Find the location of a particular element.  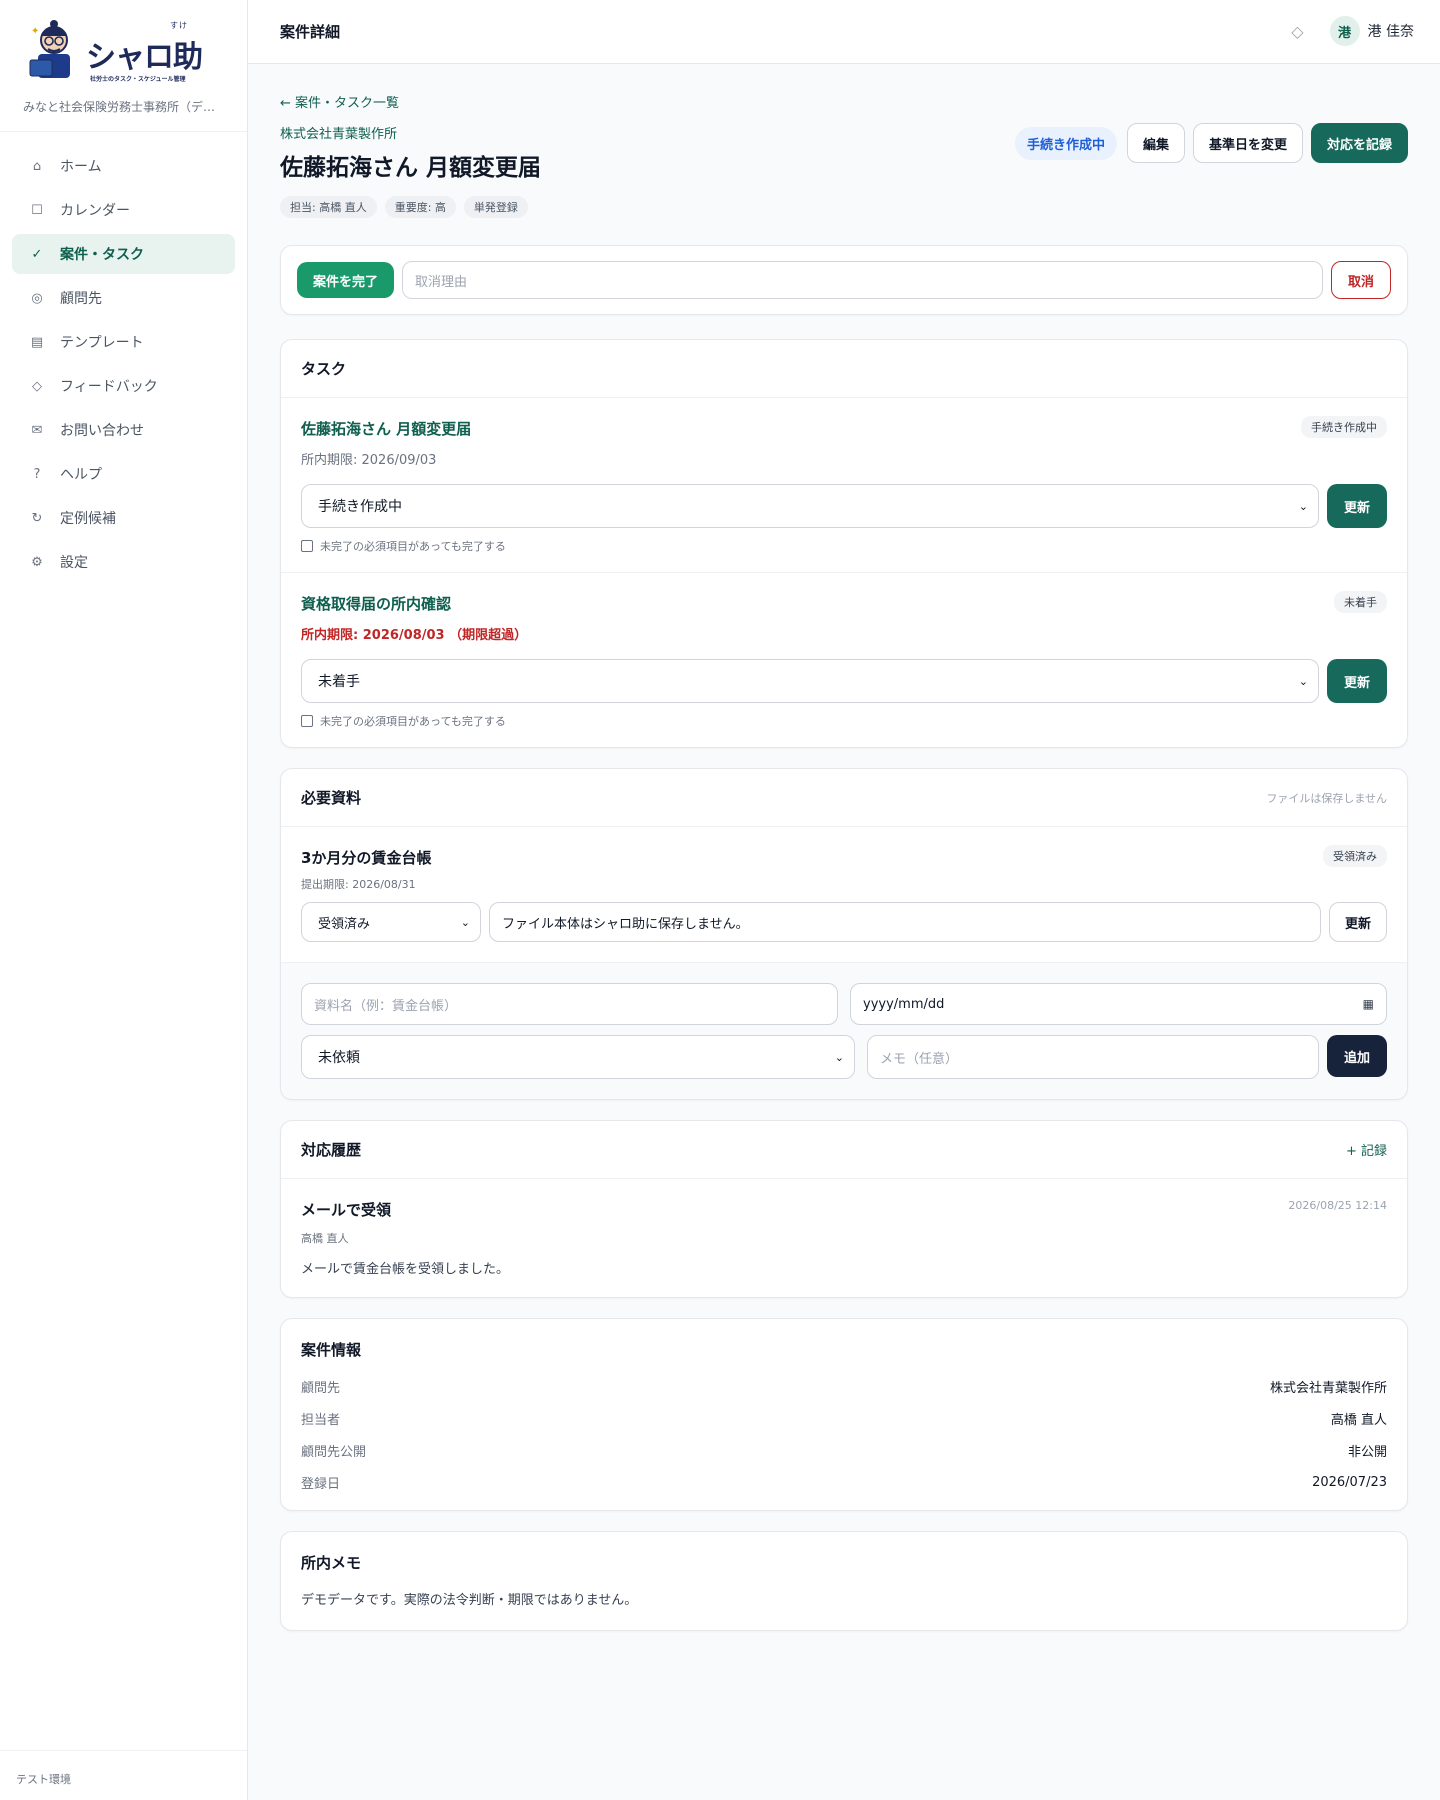

task-name: 資格取得届の所内確認 is located at coordinates (844, 603).